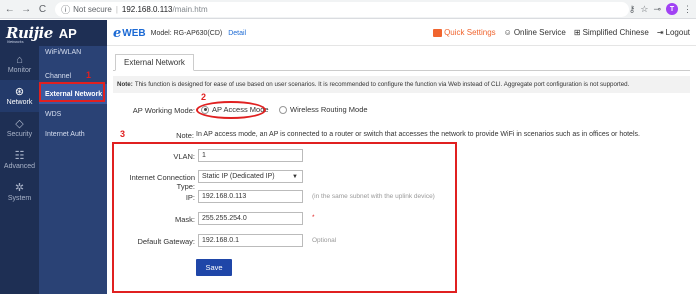 The height and width of the screenshot is (294, 696). Describe the element at coordinates (250, 218) in the screenshot. I see `mask-input: 255.255.254.0` at that location.